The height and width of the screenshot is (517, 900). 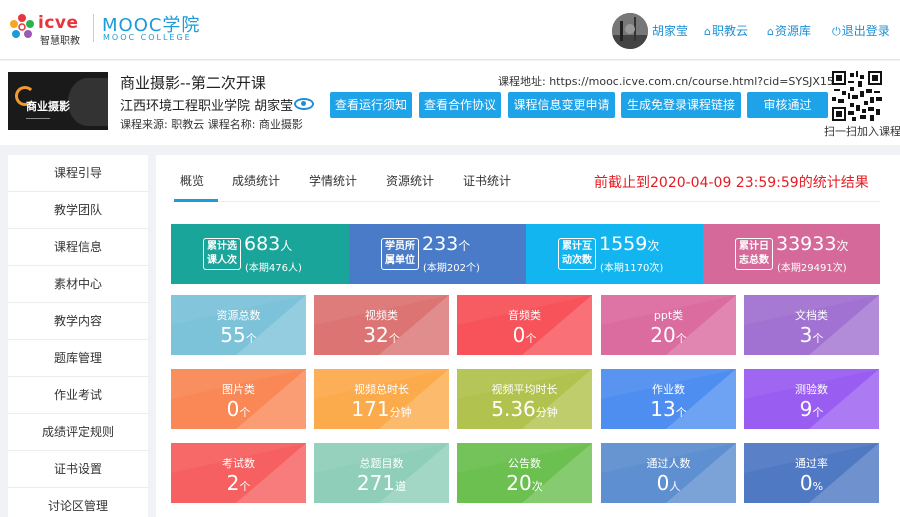 I want to click on sidebar-item-course-info: 课程信息, so click(x=78, y=247).